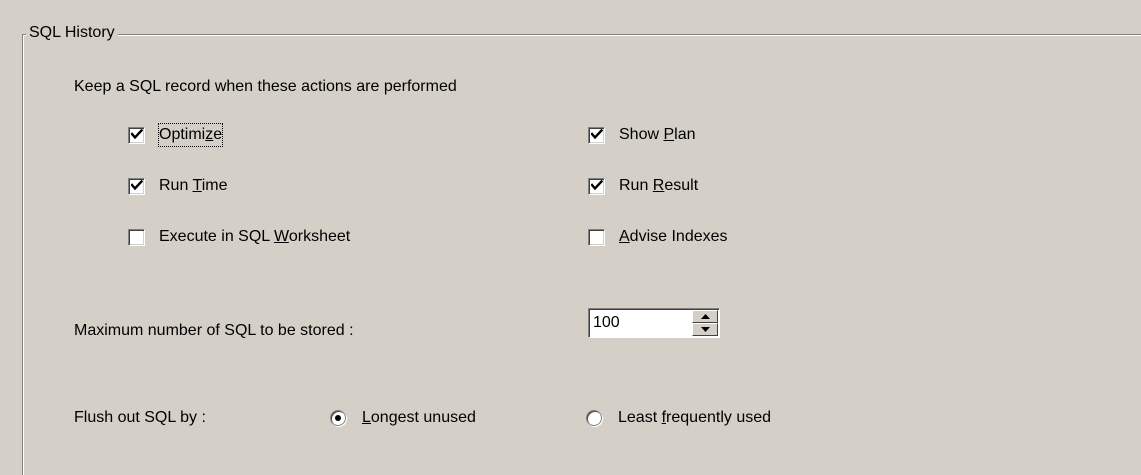 The height and width of the screenshot is (475, 1141). I want to click on arrow-down-icon, so click(705, 329).